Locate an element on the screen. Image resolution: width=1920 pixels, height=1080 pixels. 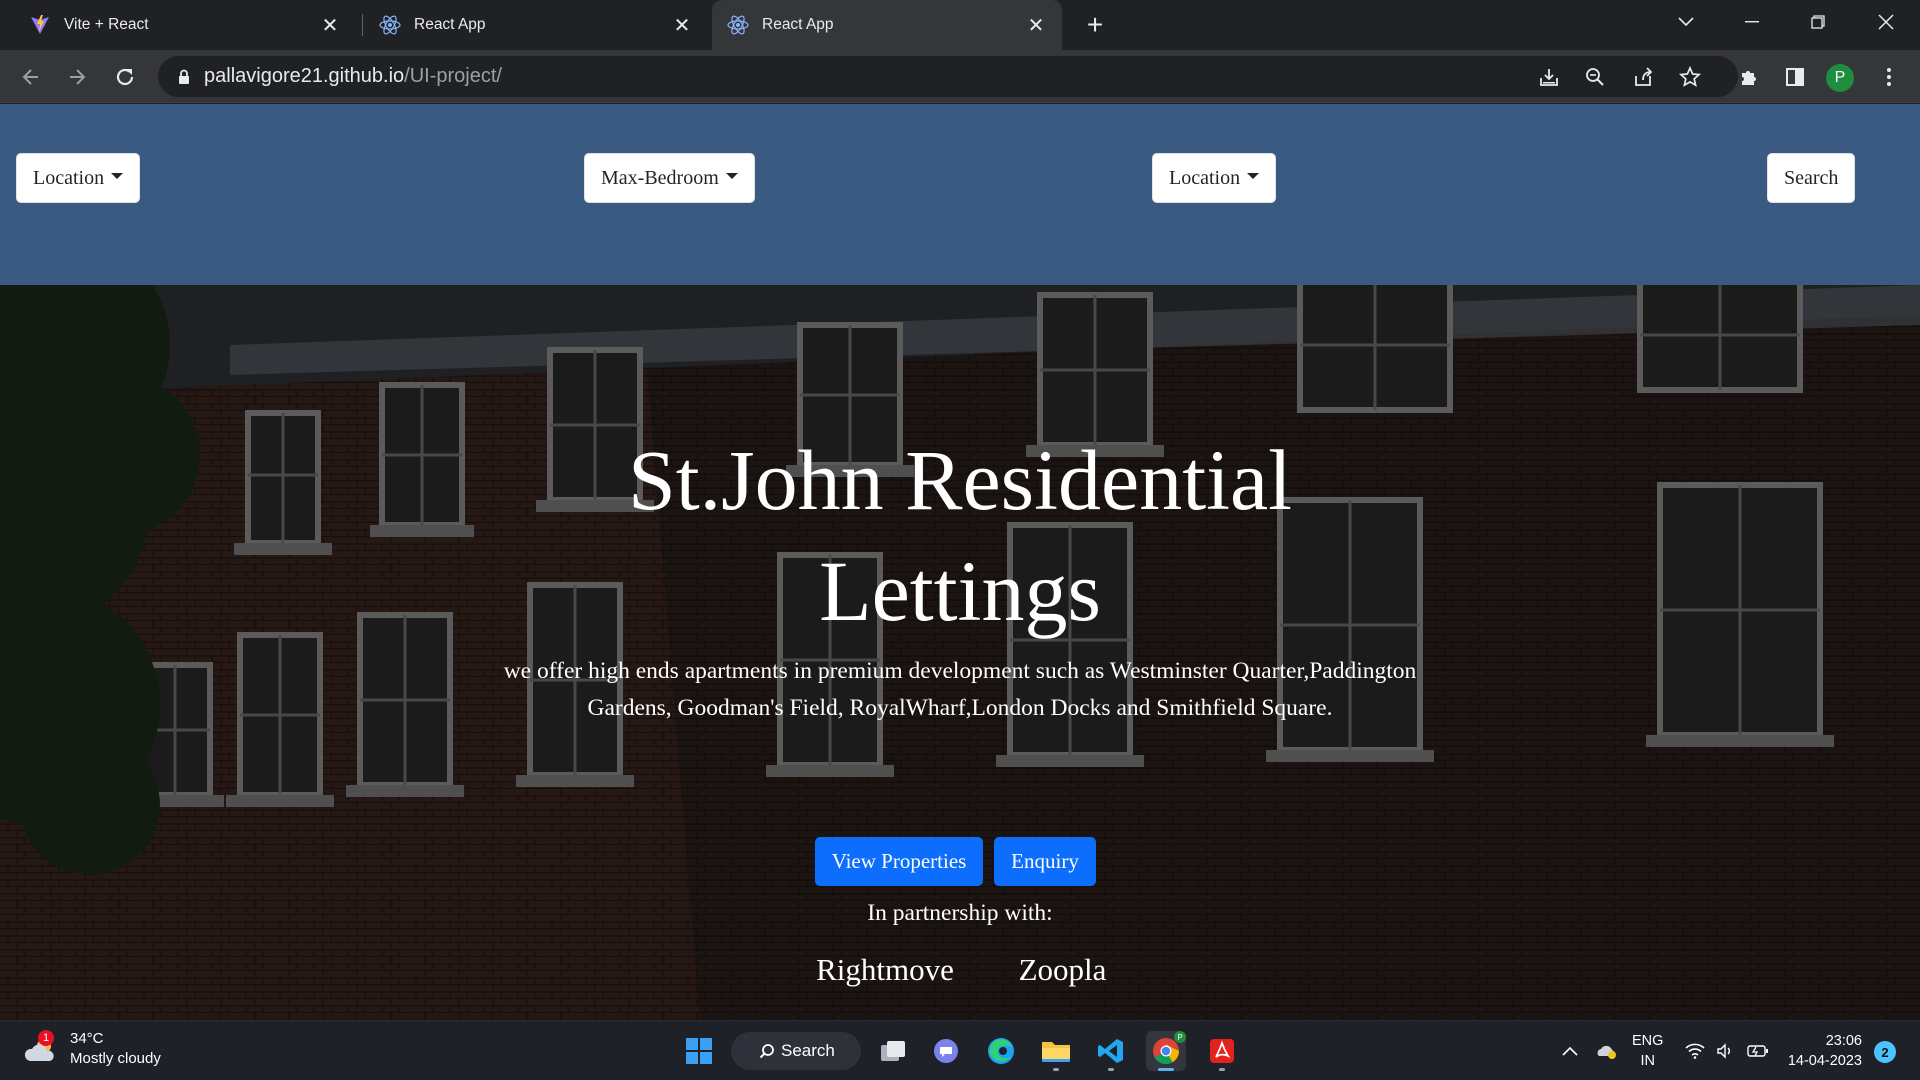
partner-rightmove: Rightmove is located at coordinates (885, 969).